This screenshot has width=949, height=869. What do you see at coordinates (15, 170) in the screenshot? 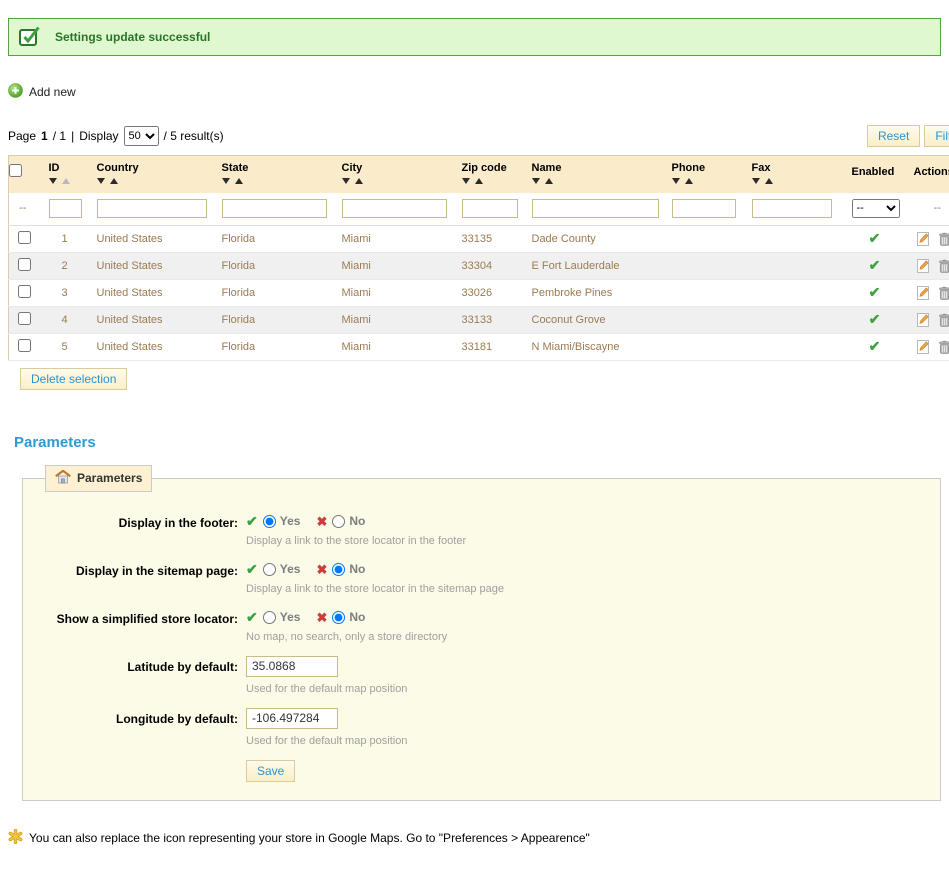
I see `select-all-checkbox` at bounding box center [15, 170].